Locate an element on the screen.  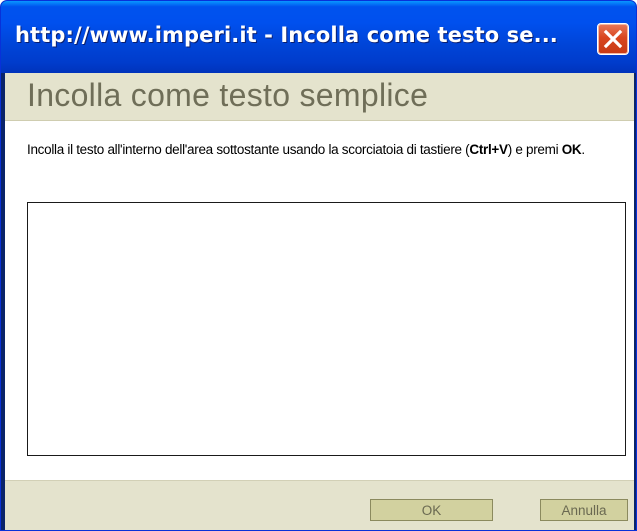
close-icon is located at coordinates (613, 39).